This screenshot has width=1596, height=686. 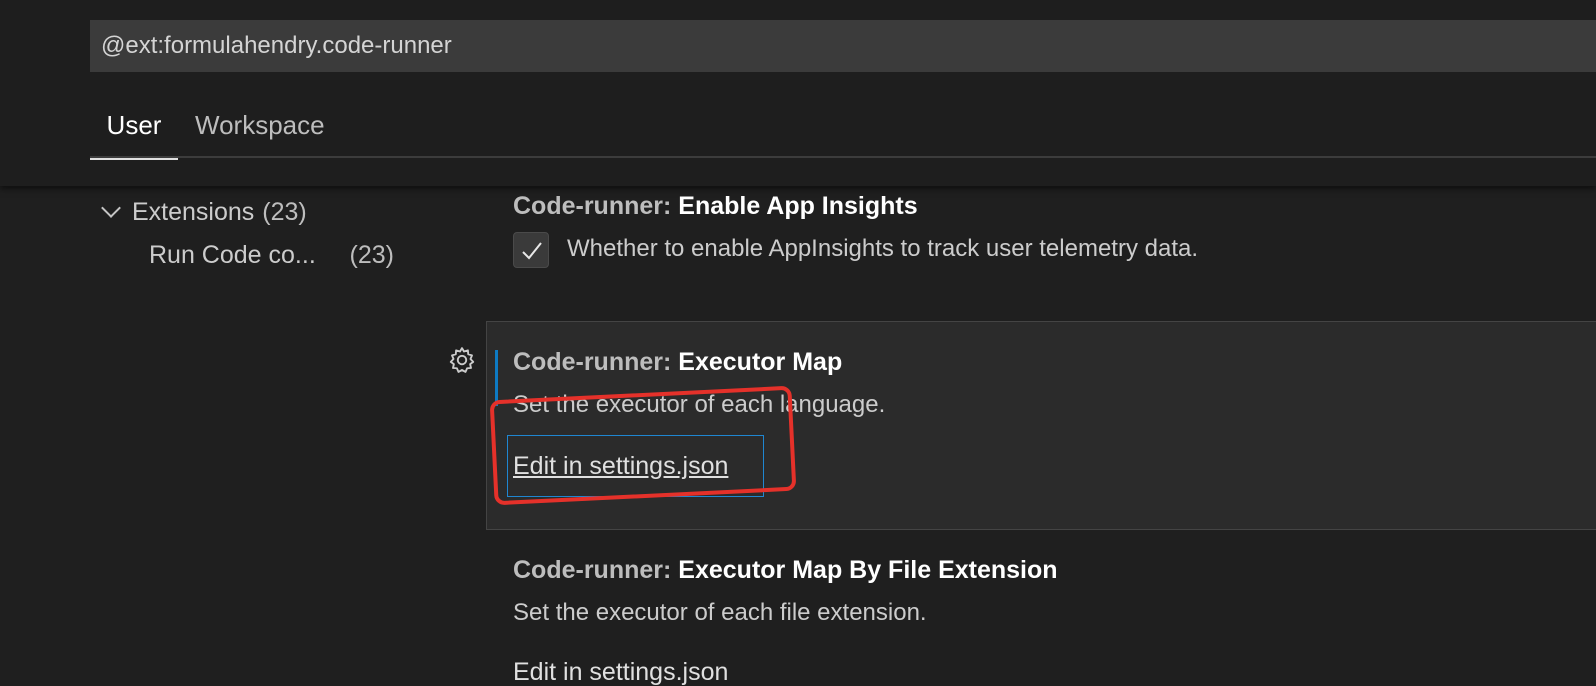 What do you see at coordinates (843, 128) in the screenshot?
I see `settings-scope-tabs: User Workspace` at bounding box center [843, 128].